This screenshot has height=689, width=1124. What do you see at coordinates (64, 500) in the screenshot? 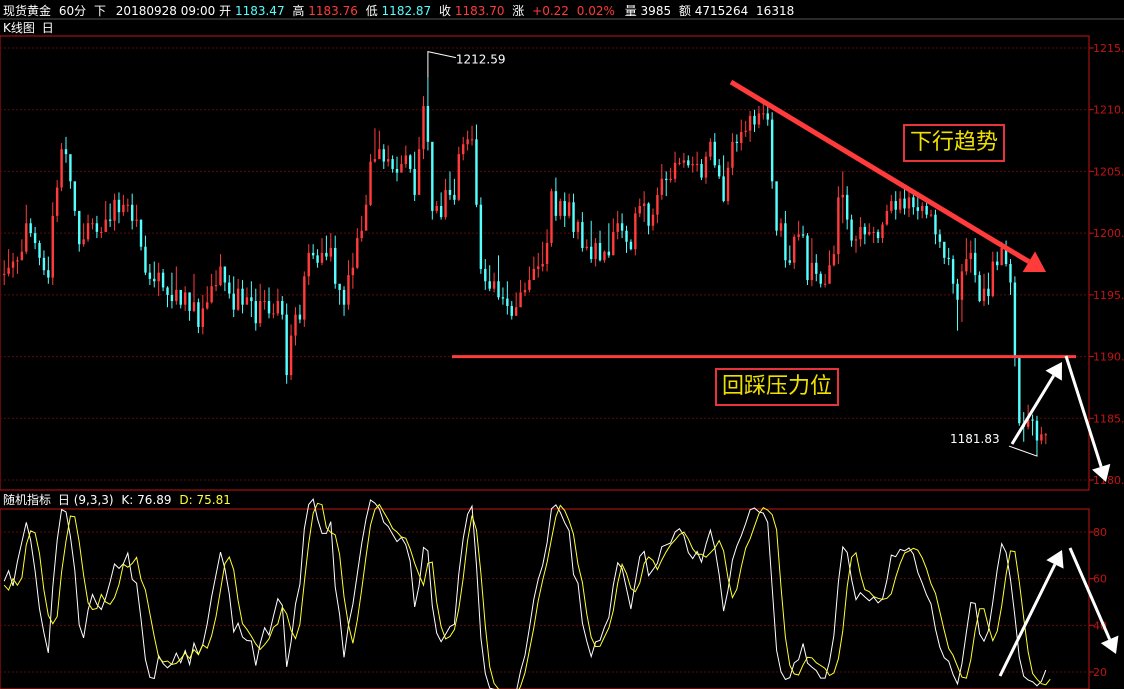
I see `stoch-toggle-icon: 日` at bounding box center [64, 500].